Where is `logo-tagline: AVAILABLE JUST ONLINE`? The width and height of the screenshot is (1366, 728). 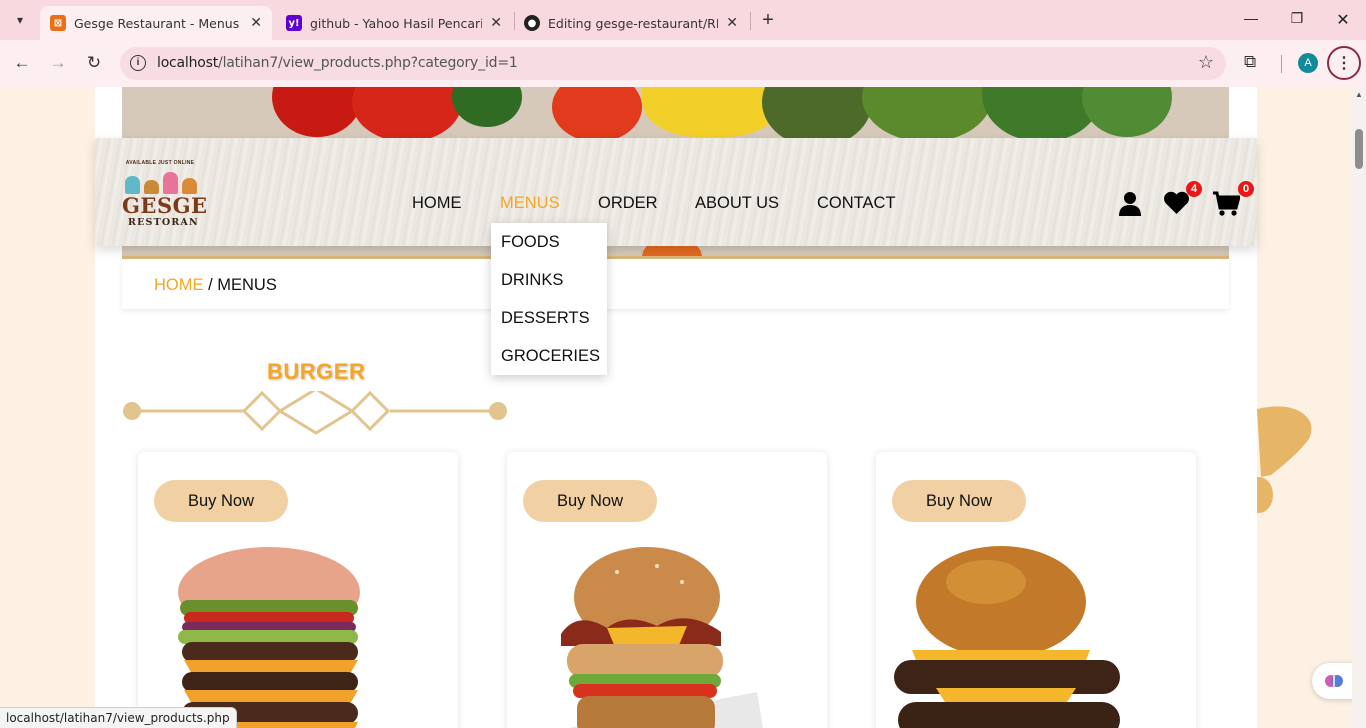
logo-tagline: AVAILABLE JUST ONLINE is located at coordinates (160, 163).